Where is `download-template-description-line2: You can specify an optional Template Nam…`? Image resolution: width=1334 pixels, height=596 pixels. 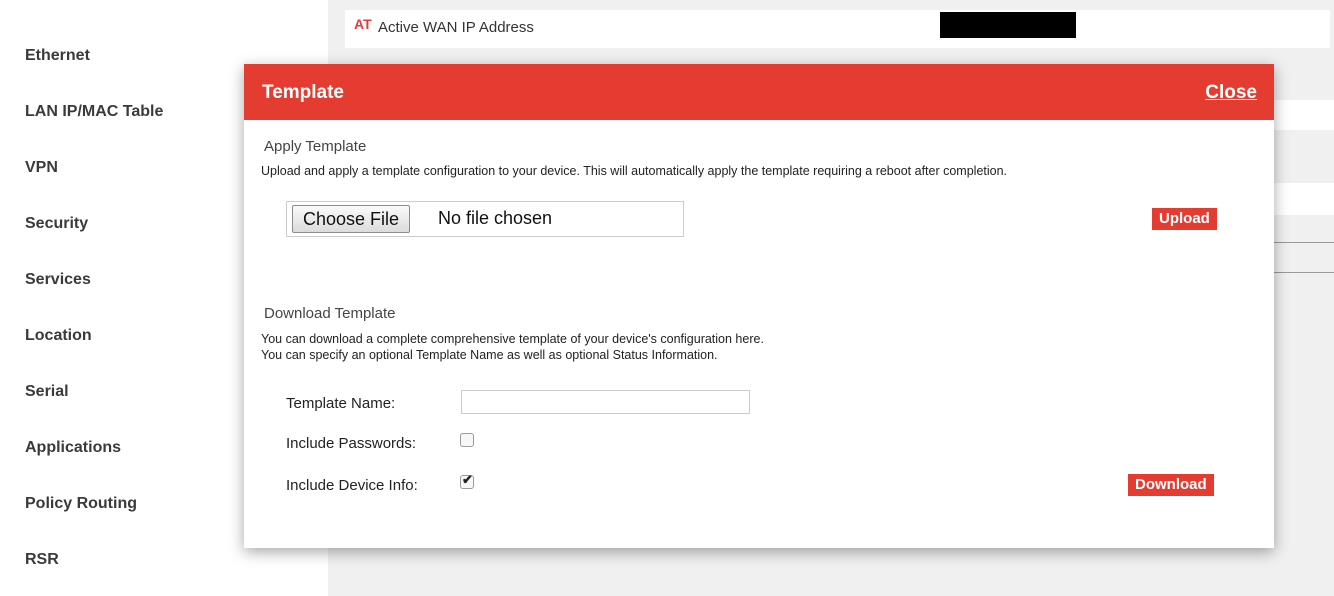
download-template-description-line2: You can specify an optional Template Nam… is located at coordinates (489, 355).